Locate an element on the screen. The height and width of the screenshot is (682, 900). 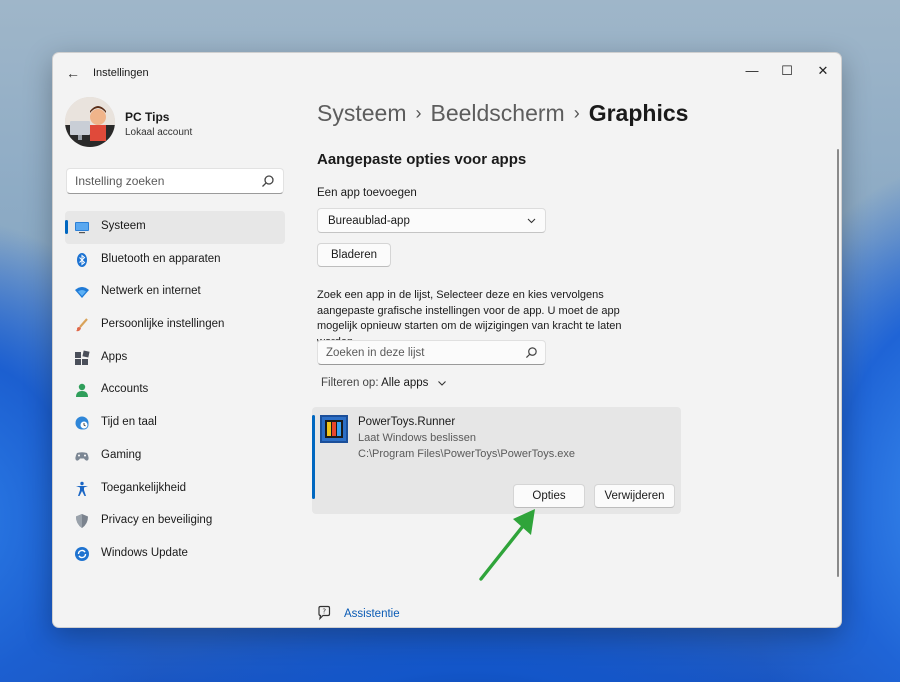
page-title: Graphics is located at coordinates (638, 113).